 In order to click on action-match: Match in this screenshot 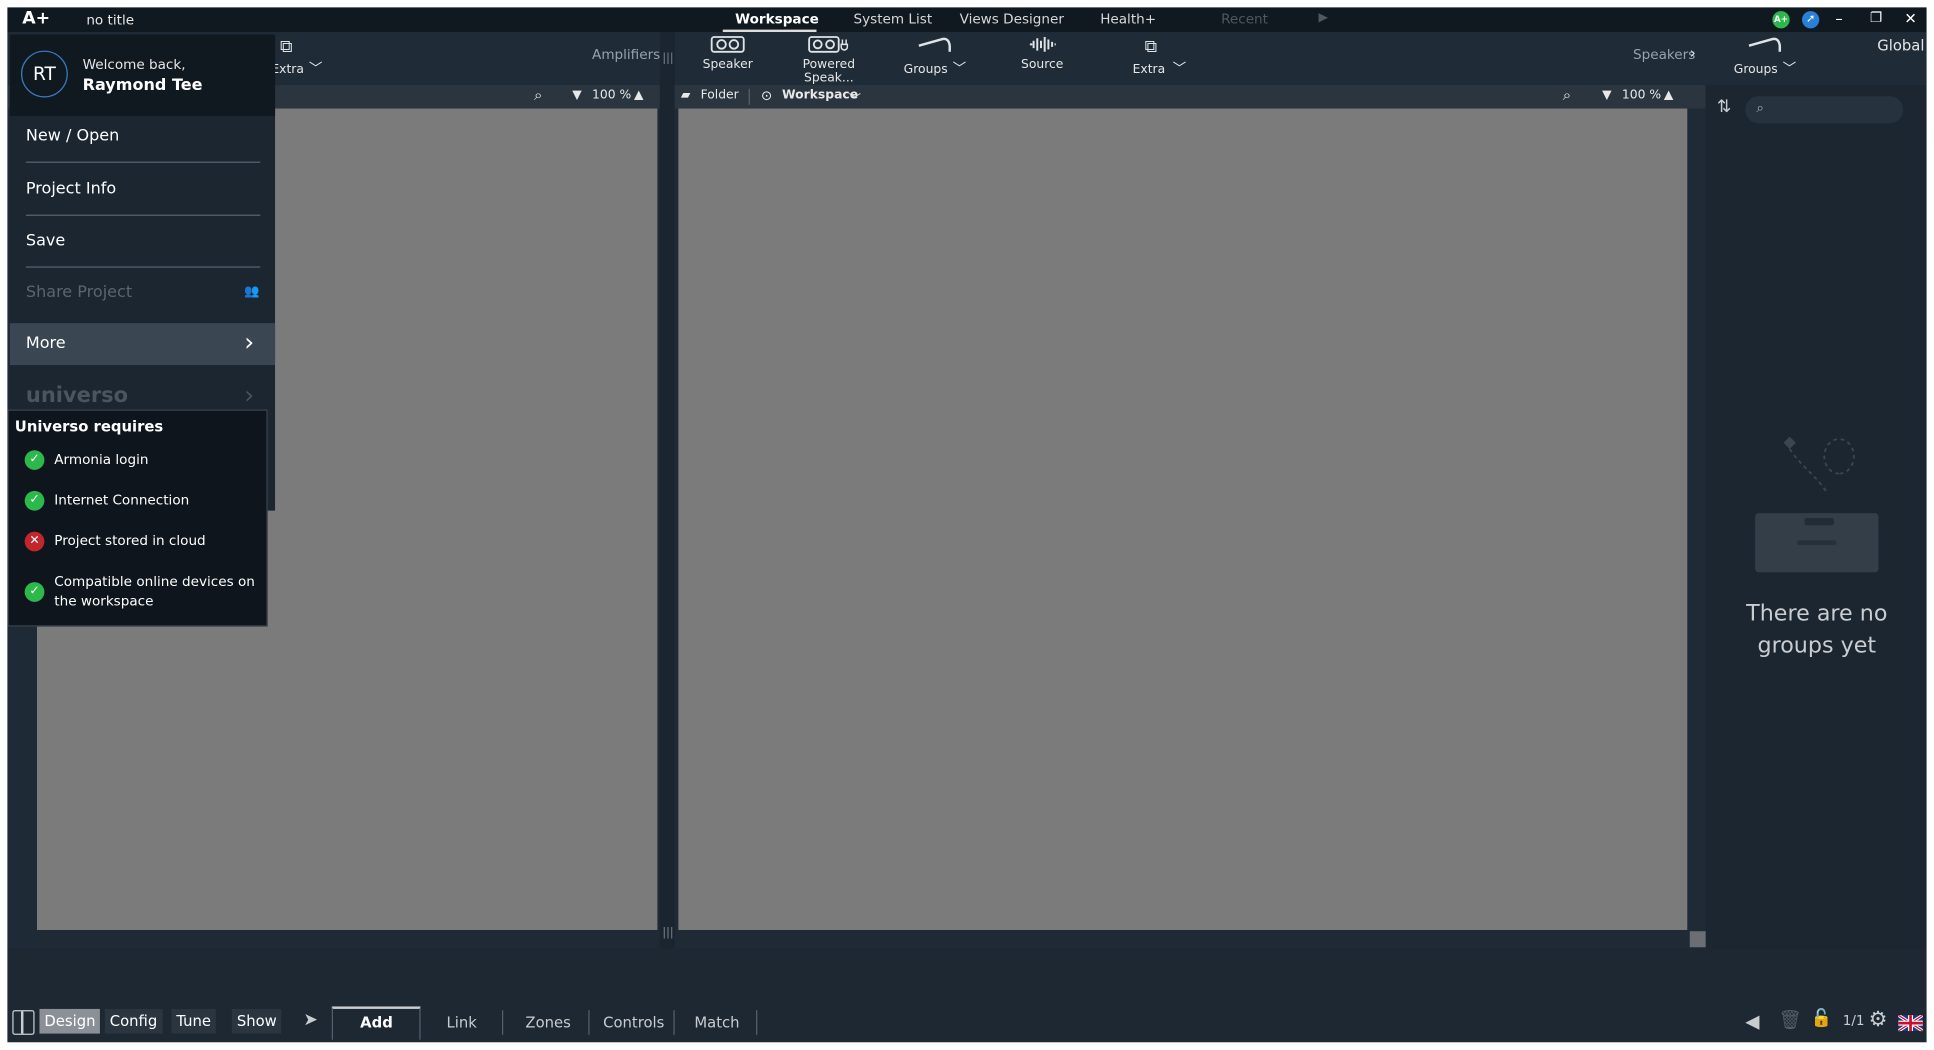, I will do `click(716, 1022)`.